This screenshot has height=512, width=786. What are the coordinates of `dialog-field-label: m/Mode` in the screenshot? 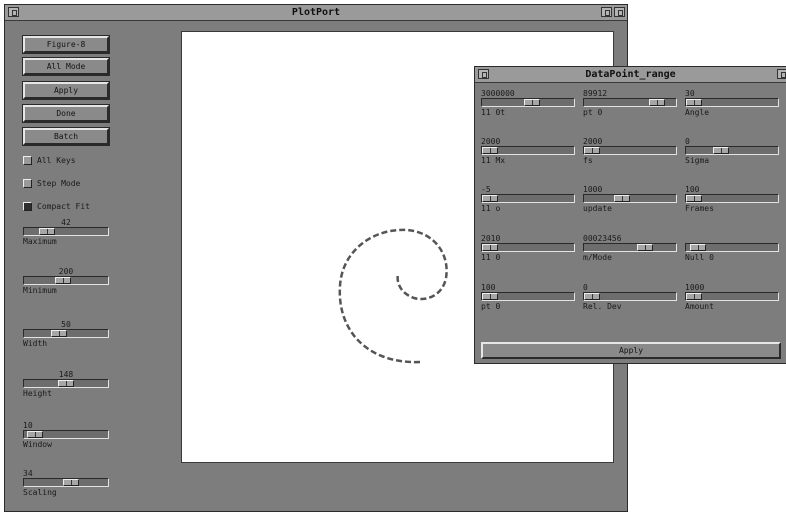 It's located at (597, 257).